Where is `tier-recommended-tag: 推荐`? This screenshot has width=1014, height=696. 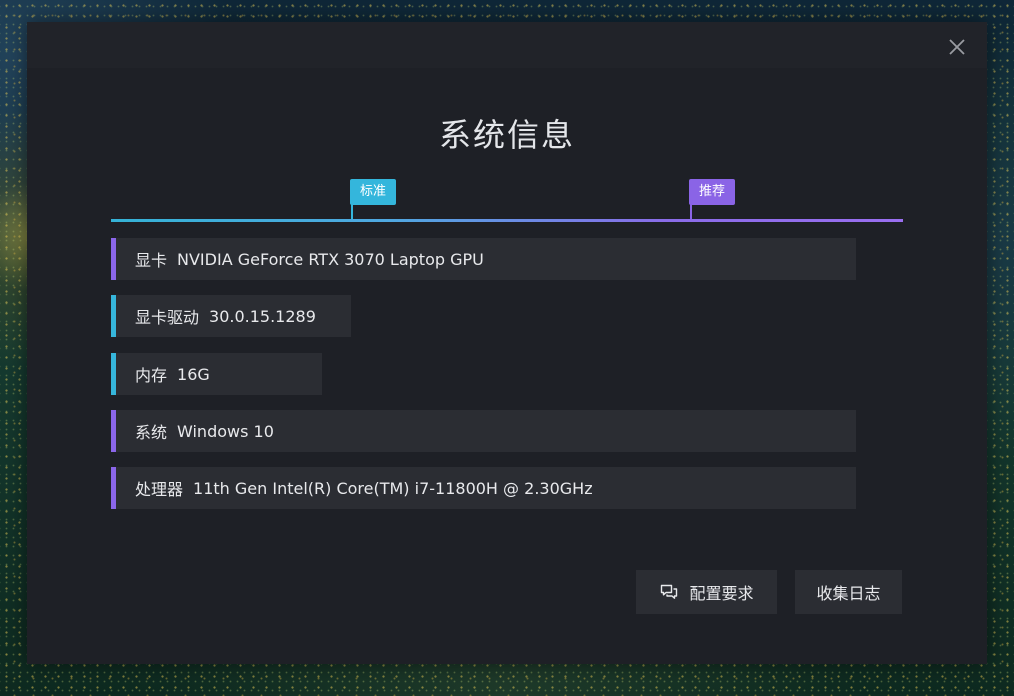 tier-recommended-tag: 推荐 is located at coordinates (712, 192).